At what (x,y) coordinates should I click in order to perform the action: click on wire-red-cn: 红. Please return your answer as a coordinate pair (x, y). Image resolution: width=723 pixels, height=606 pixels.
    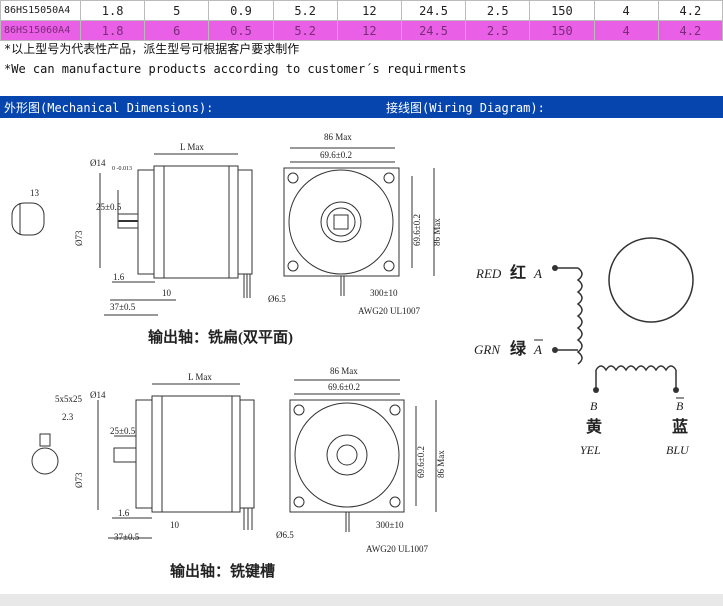
    Looking at the image, I should click on (518, 272).